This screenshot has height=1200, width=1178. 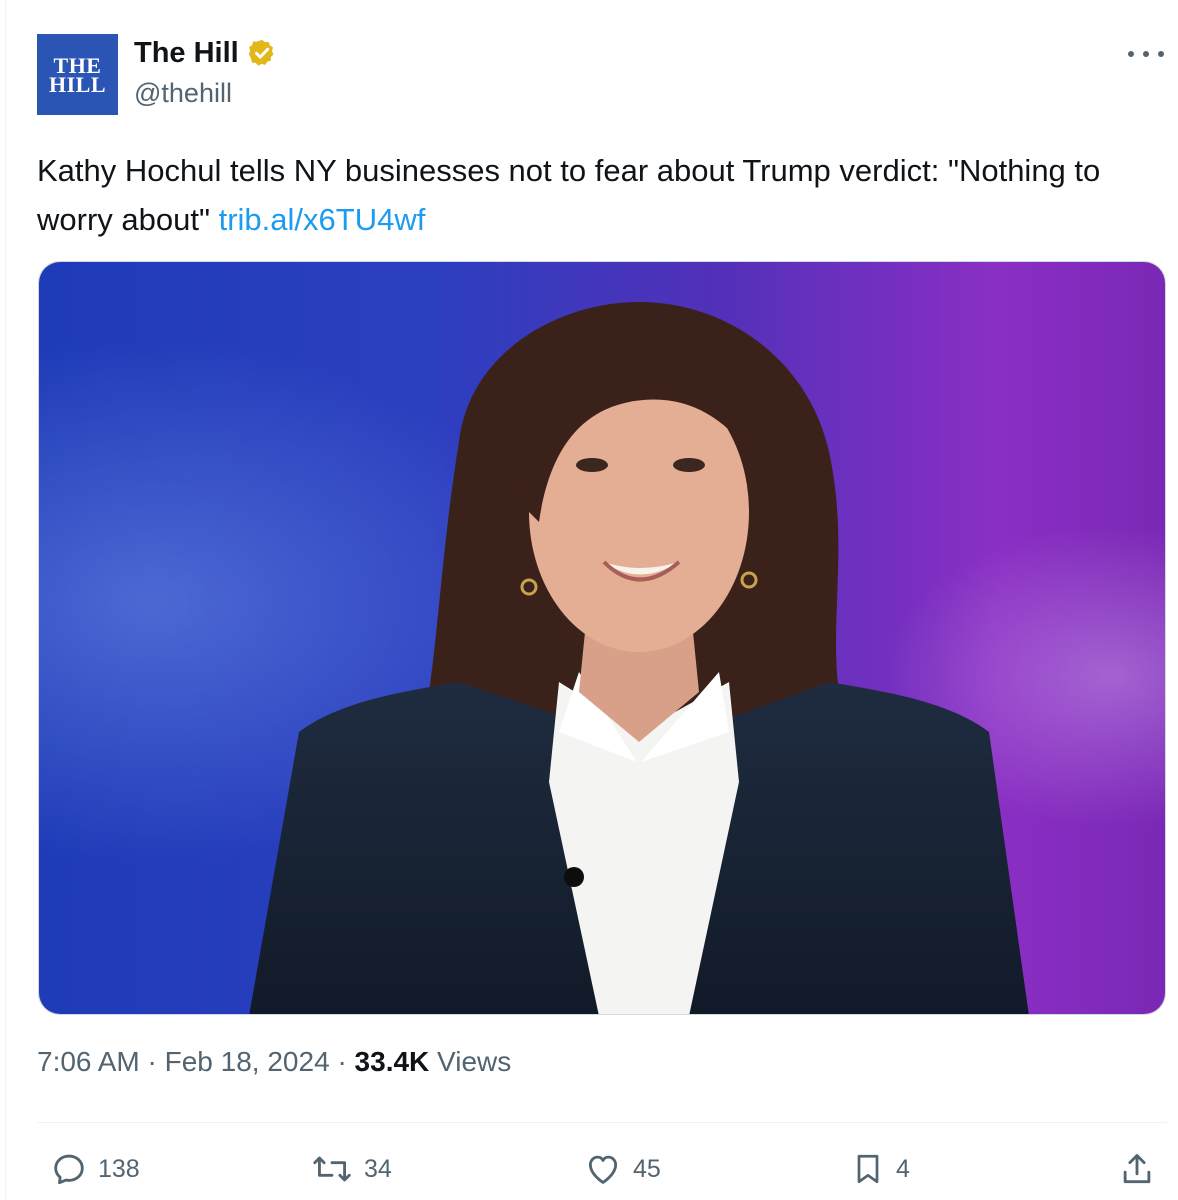 What do you see at coordinates (119, 1168) in the screenshot?
I see `reply-count: 138` at bounding box center [119, 1168].